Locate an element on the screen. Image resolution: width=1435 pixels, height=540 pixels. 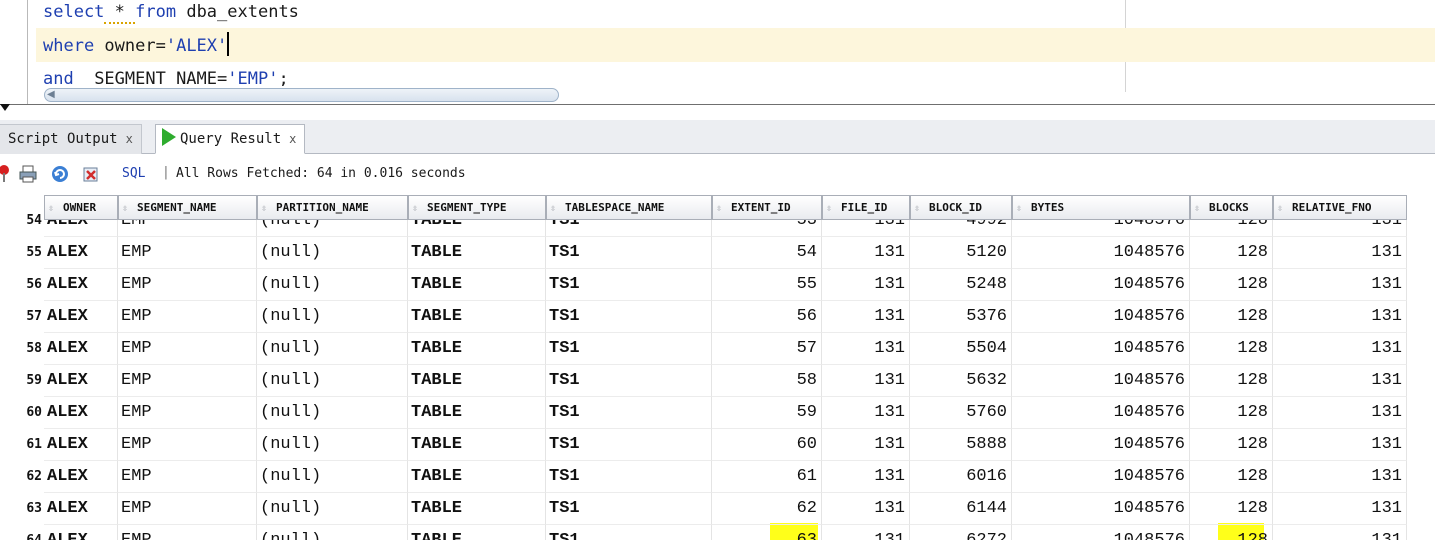
scroll-left-arrow-icon: ◀ is located at coordinates (51, 94).